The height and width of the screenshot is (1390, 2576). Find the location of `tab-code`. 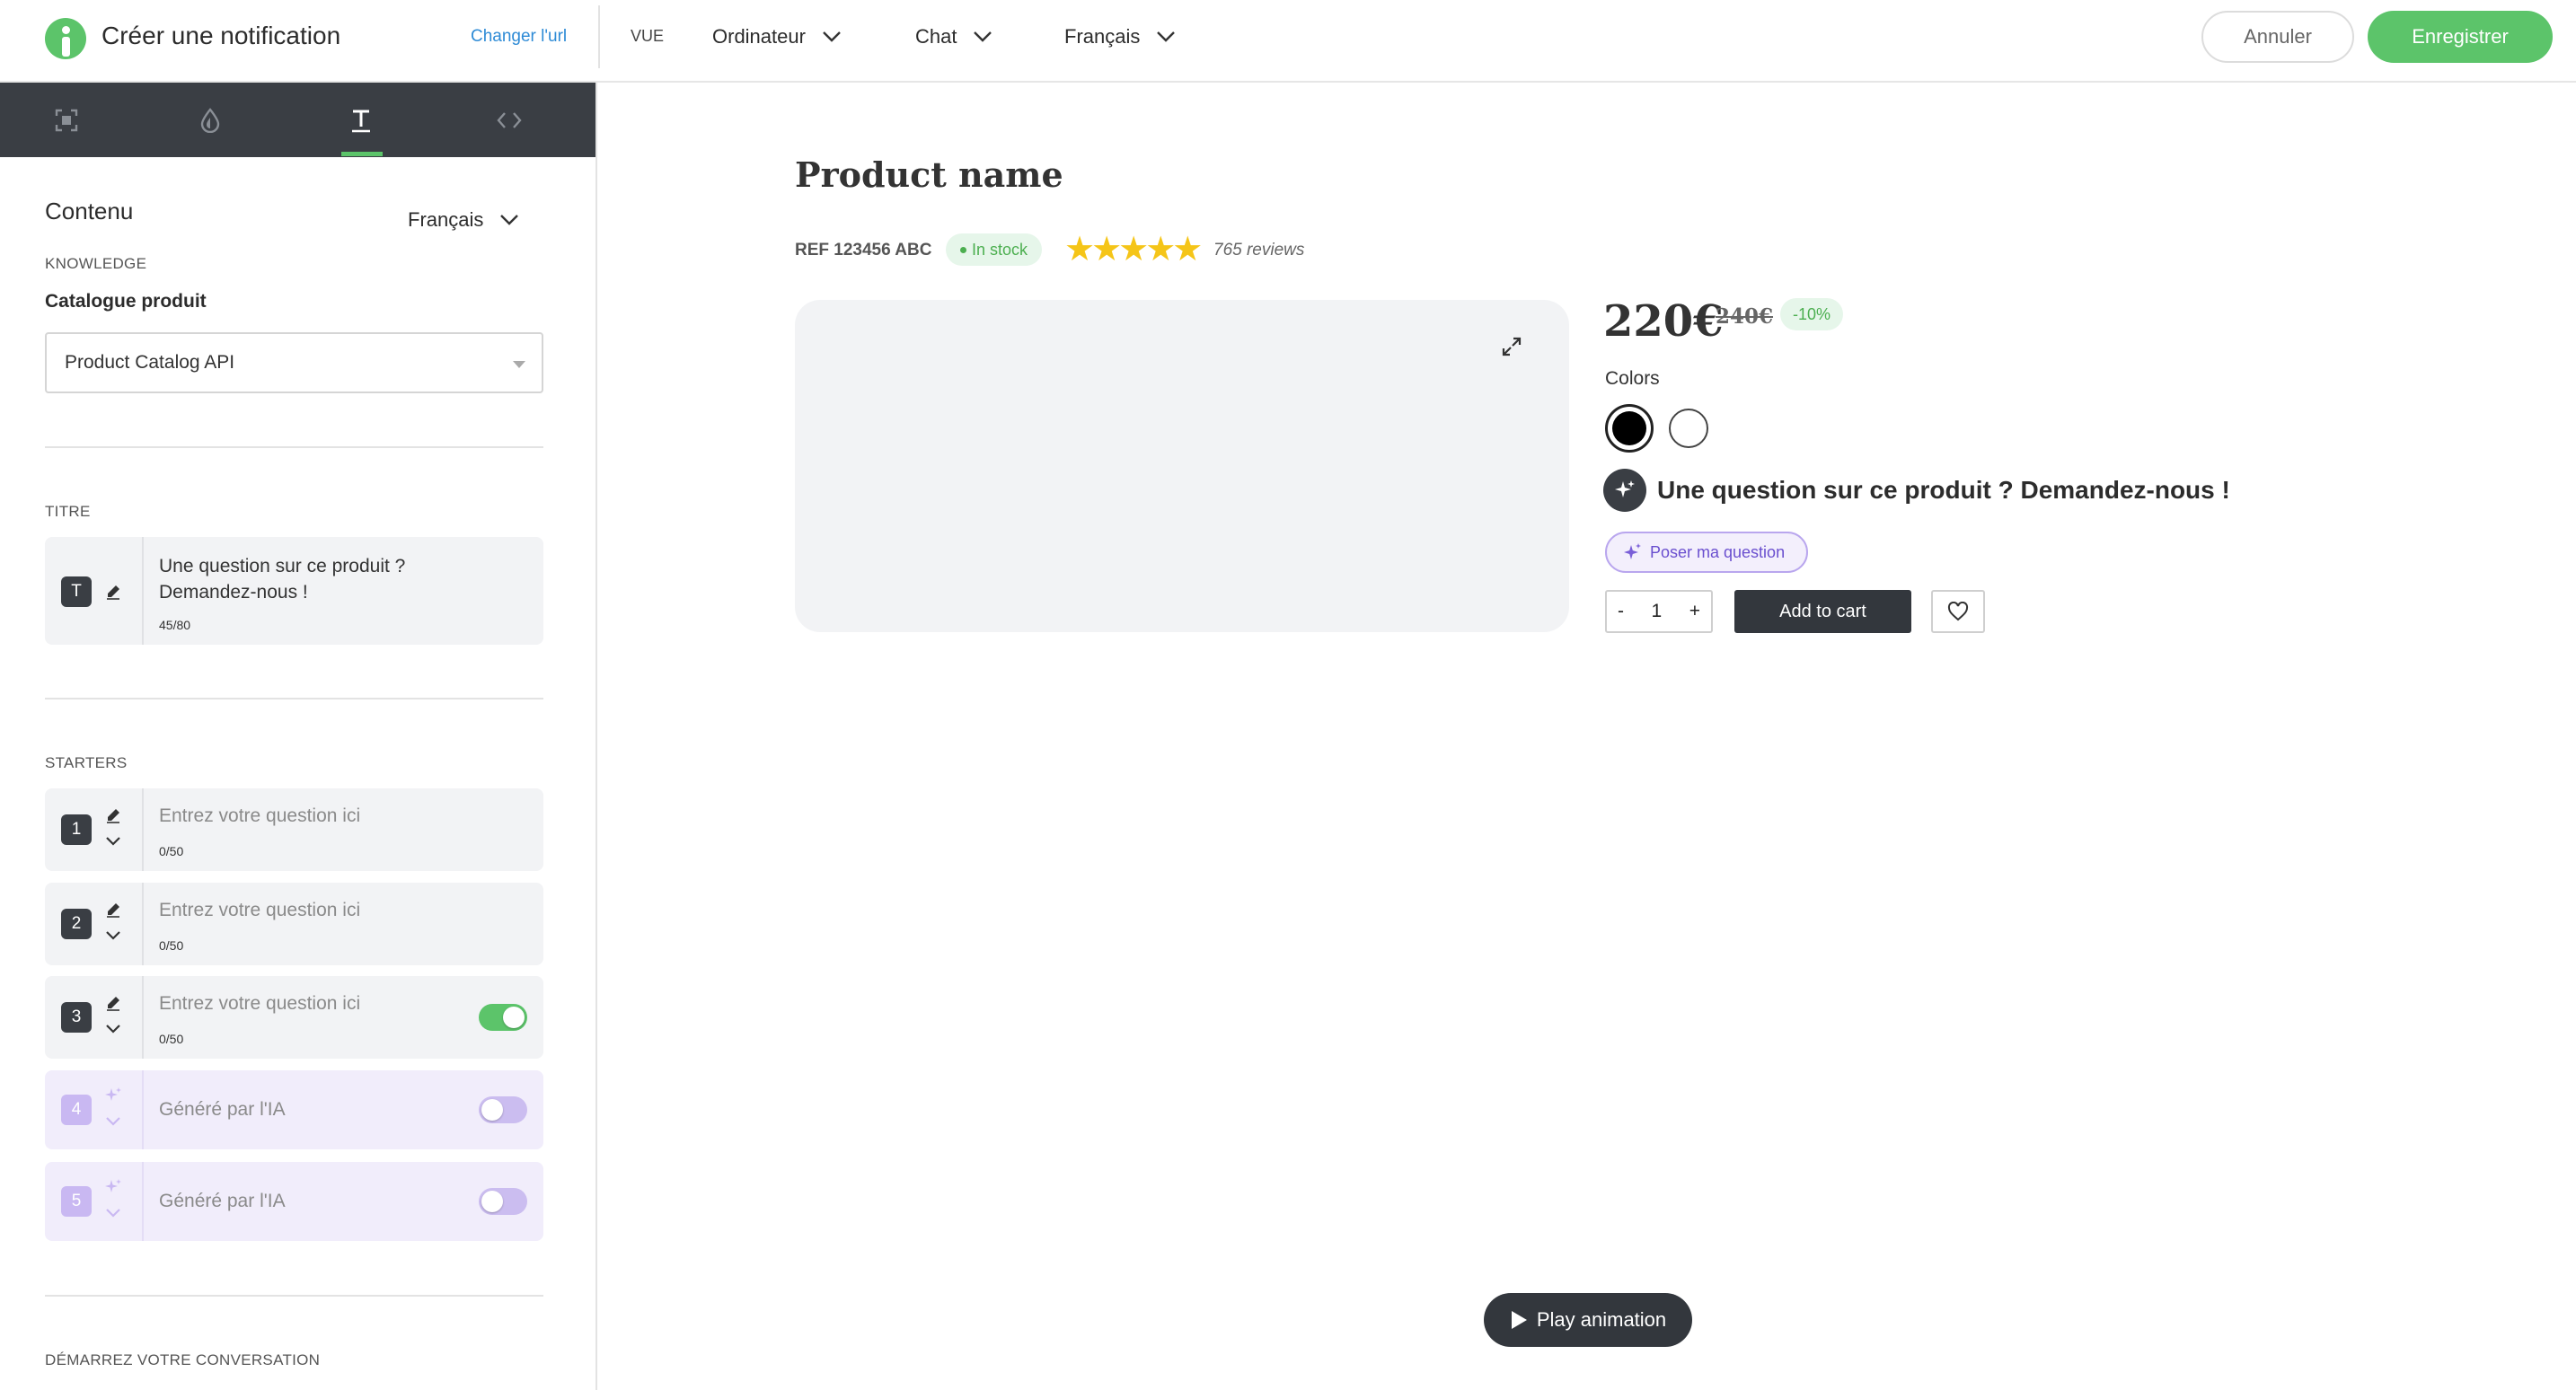

tab-code is located at coordinates (509, 120).